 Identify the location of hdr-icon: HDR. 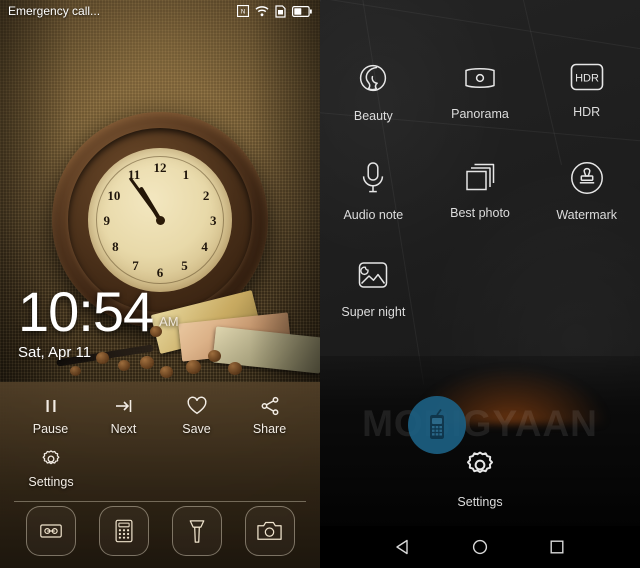
(587, 77).